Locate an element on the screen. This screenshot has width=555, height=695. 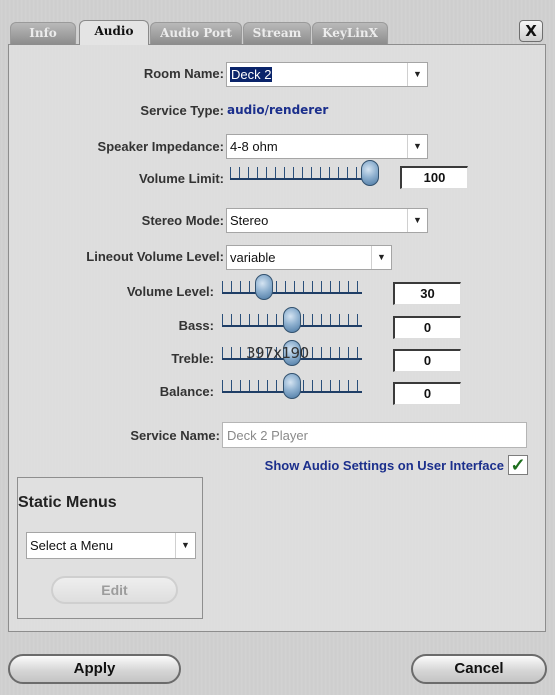
bass-value: 0 is located at coordinates (427, 327).